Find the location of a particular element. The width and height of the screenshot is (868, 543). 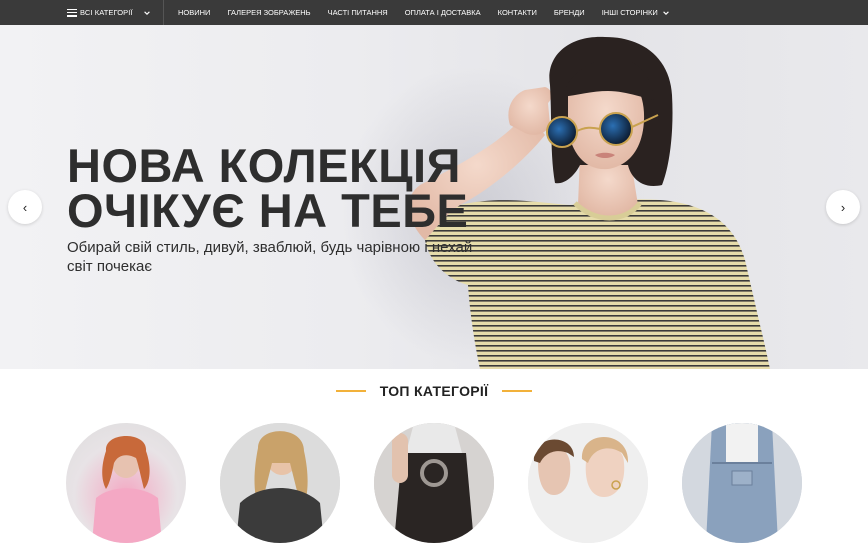

menu-icon is located at coordinates (72, 12).